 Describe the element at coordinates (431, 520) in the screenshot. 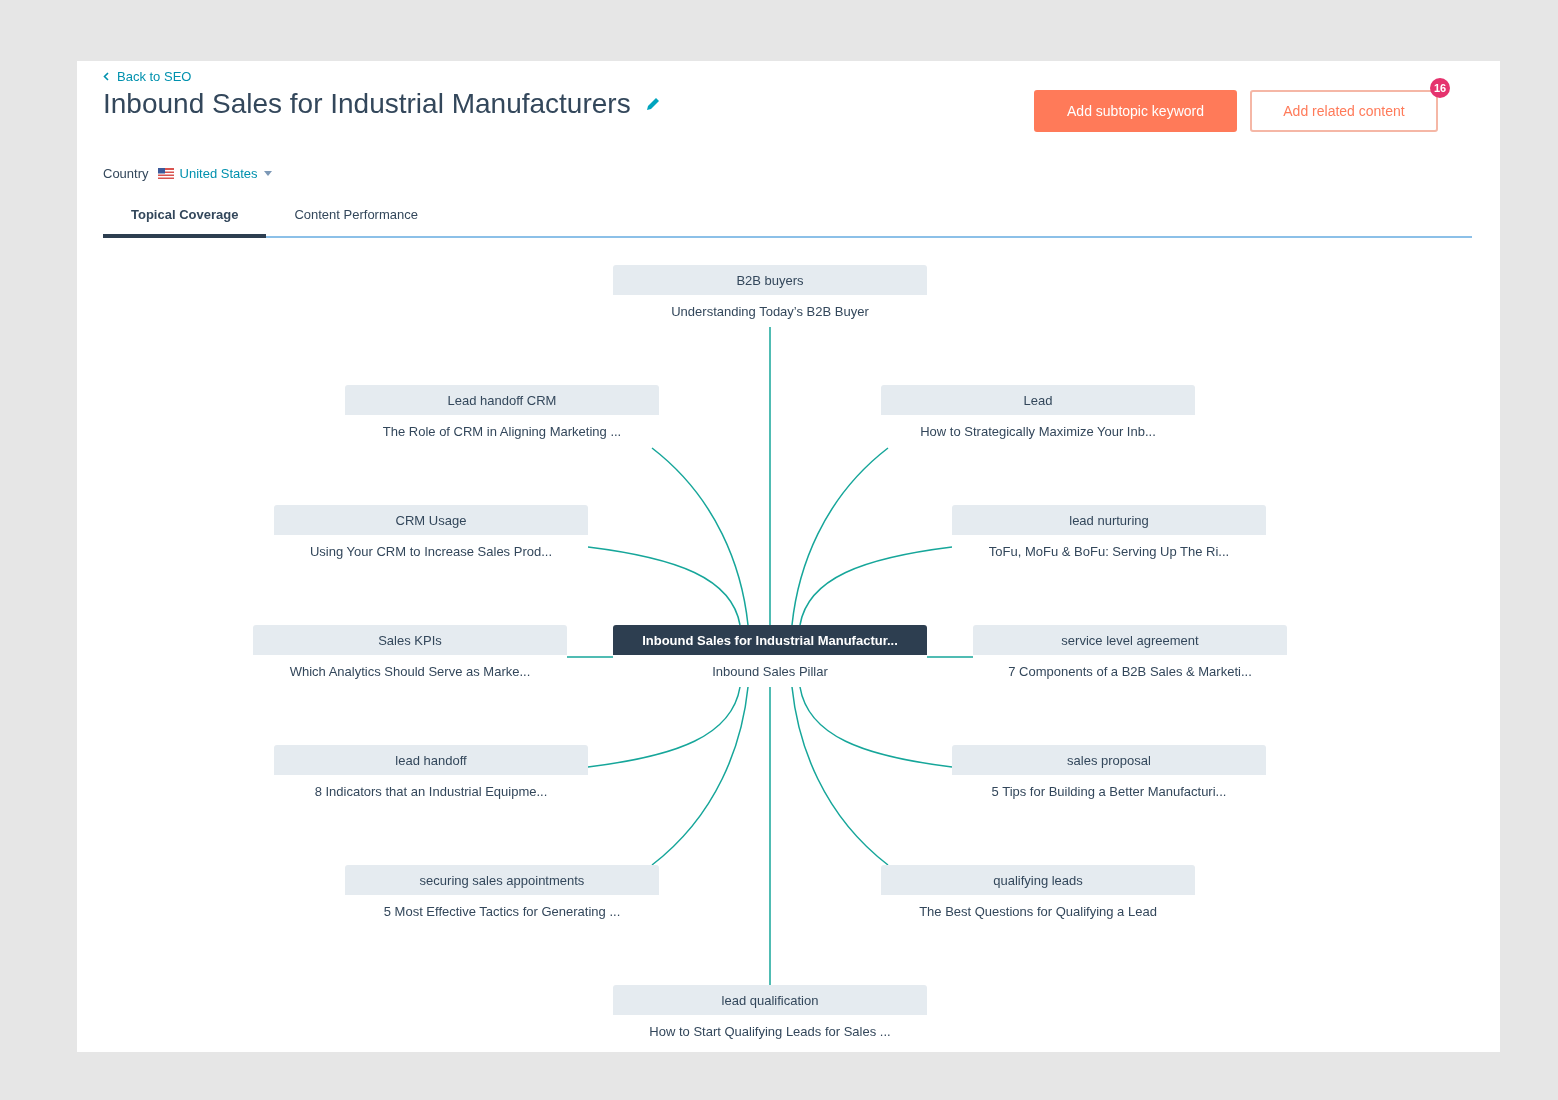

I see `subtopic-keyword: CRM Usage` at that location.